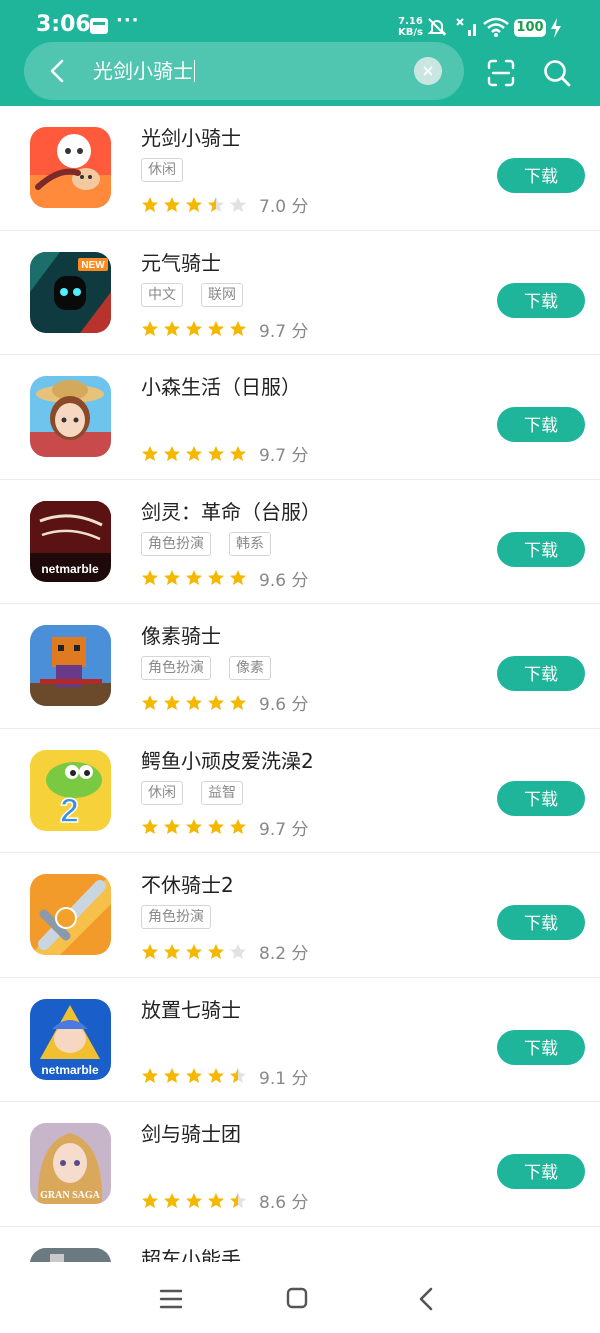  I want to click on app-rating: 9.7 分, so click(224, 329).